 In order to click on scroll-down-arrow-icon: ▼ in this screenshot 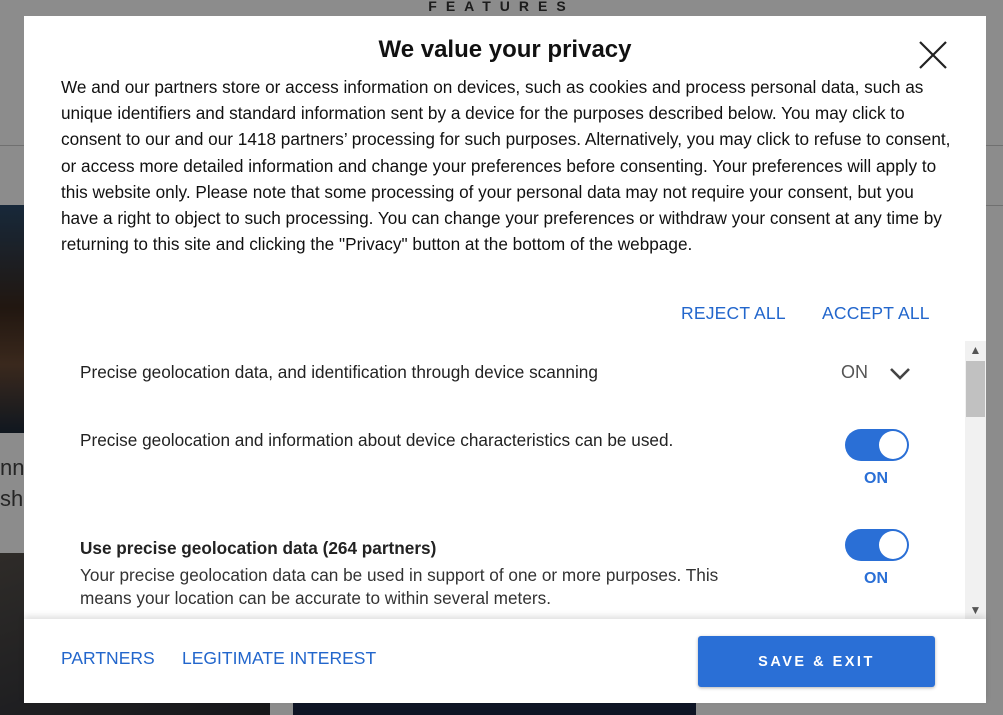, I will do `click(975, 610)`.